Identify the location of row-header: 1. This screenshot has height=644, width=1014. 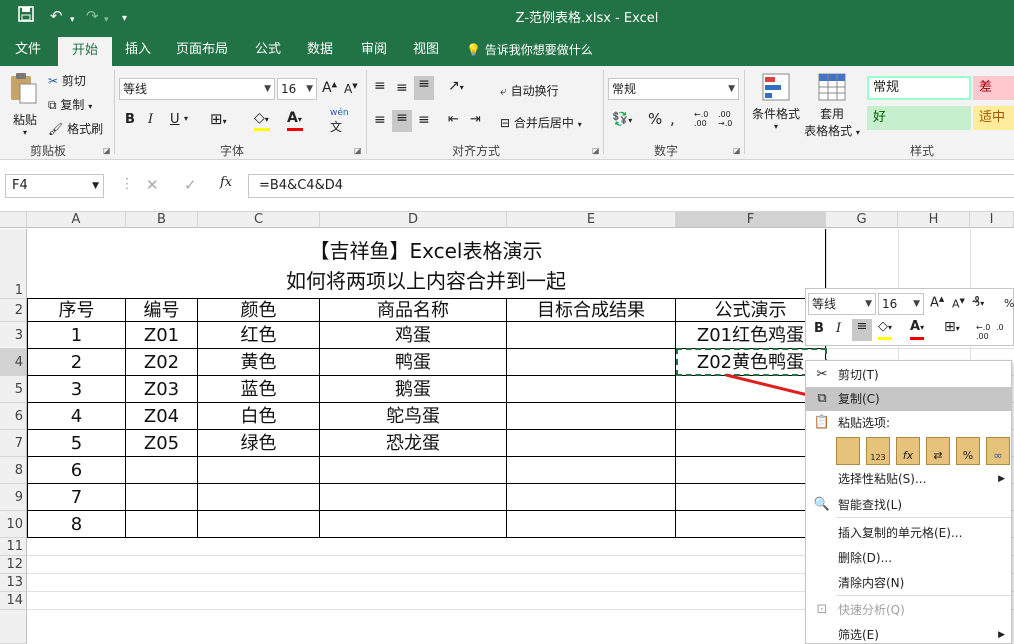
(13, 264).